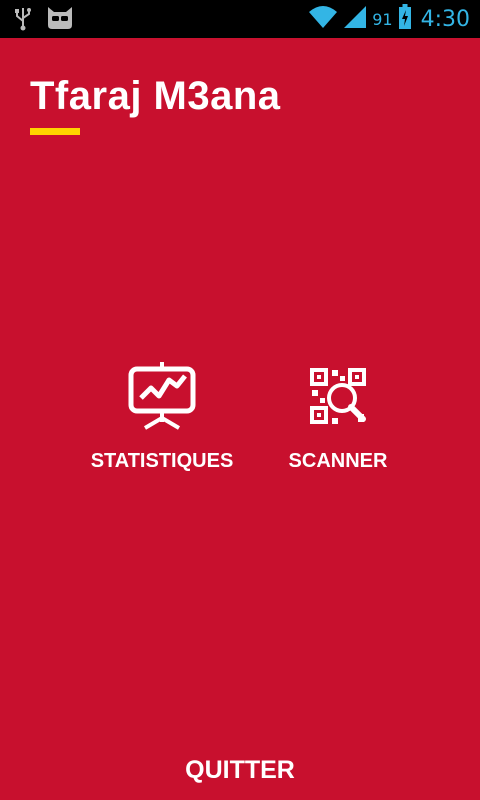  What do you see at coordinates (323, 19) in the screenshot?
I see `wifi-icon` at bounding box center [323, 19].